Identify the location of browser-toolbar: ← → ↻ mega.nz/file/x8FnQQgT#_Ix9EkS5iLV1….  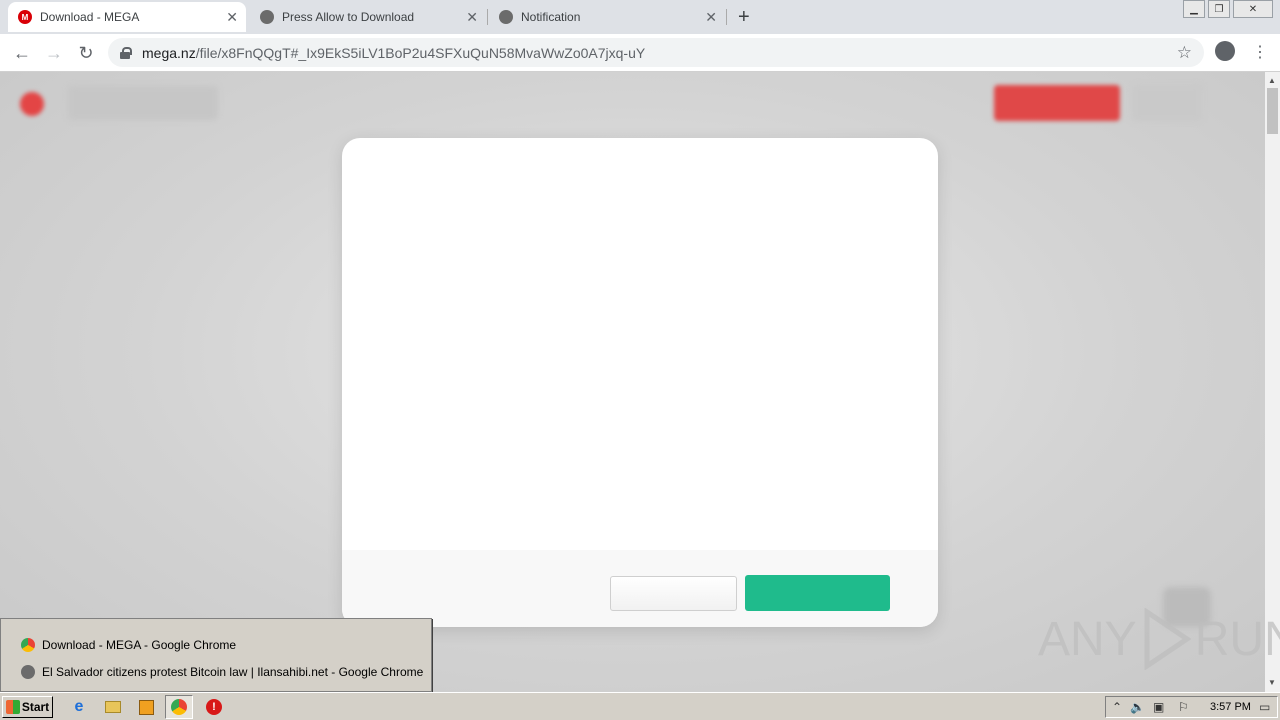
(640, 53).